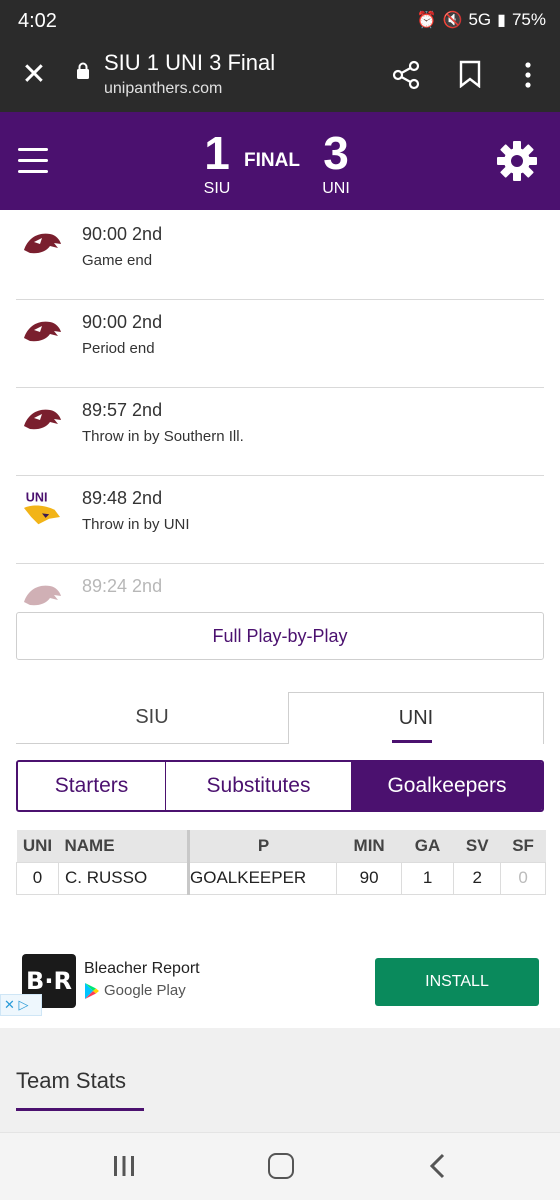 The width and height of the screenshot is (560, 1200). Describe the element at coordinates (259, 786) in the screenshot. I see `segment-substitutes: Substitutes` at that location.